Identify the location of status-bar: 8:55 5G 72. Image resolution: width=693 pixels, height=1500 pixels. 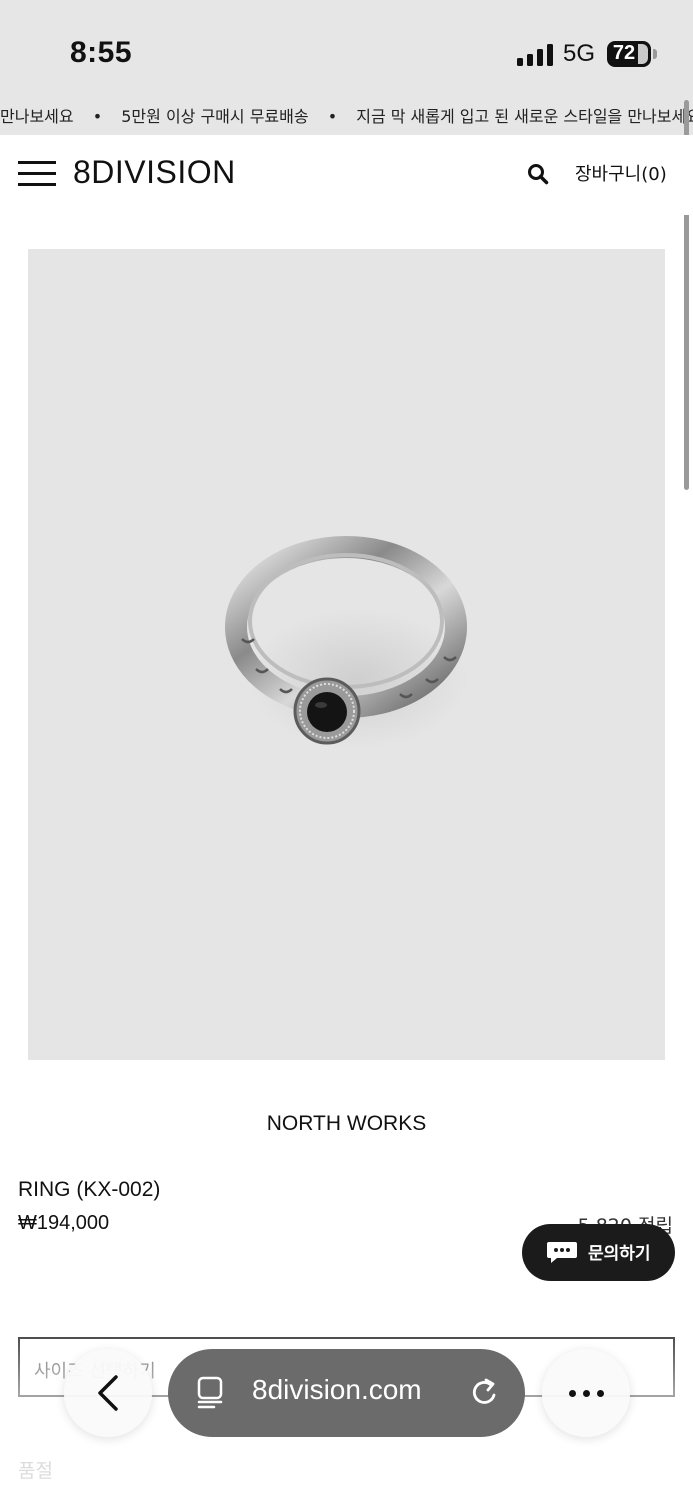
(346, 47).